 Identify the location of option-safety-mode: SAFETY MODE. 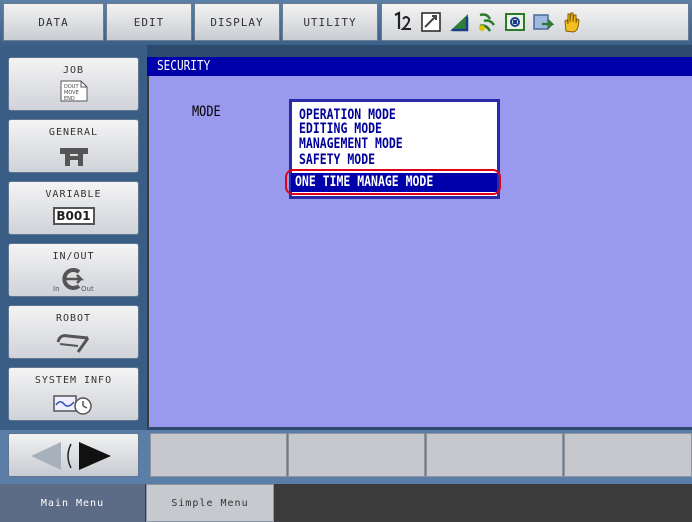
(337, 160).